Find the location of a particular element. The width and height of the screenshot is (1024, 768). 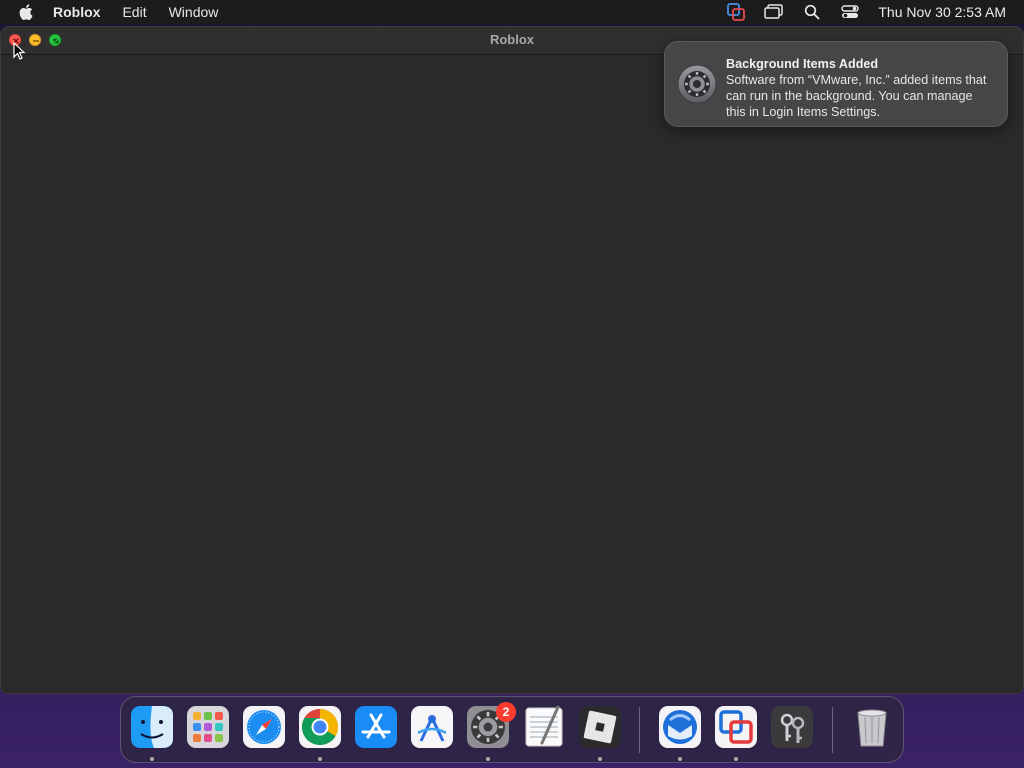

dock-safari is located at coordinates (264, 727).